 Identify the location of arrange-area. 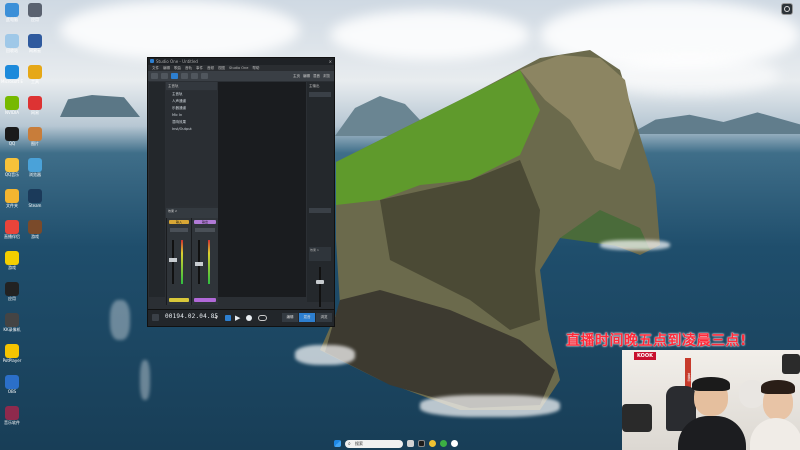
(262, 189).